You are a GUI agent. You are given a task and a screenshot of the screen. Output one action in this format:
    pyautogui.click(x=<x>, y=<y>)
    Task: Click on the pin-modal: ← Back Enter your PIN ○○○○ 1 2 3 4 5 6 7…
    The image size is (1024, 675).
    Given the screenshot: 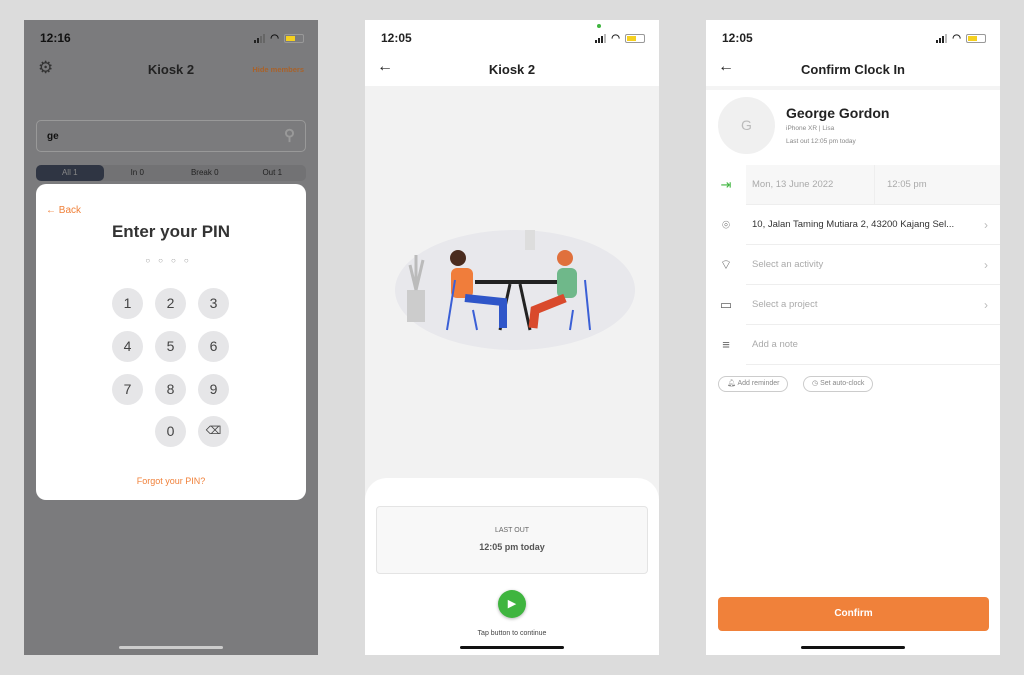 What is the action you would take?
    pyautogui.click(x=171, y=342)
    